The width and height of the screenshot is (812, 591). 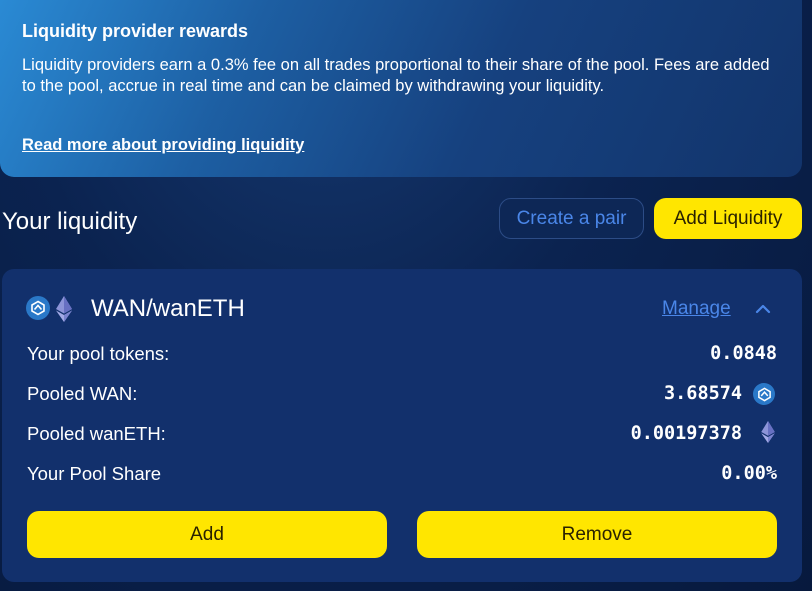 I want to click on pooled-waneth-label: Pooled wanETH:, so click(x=96, y=433).